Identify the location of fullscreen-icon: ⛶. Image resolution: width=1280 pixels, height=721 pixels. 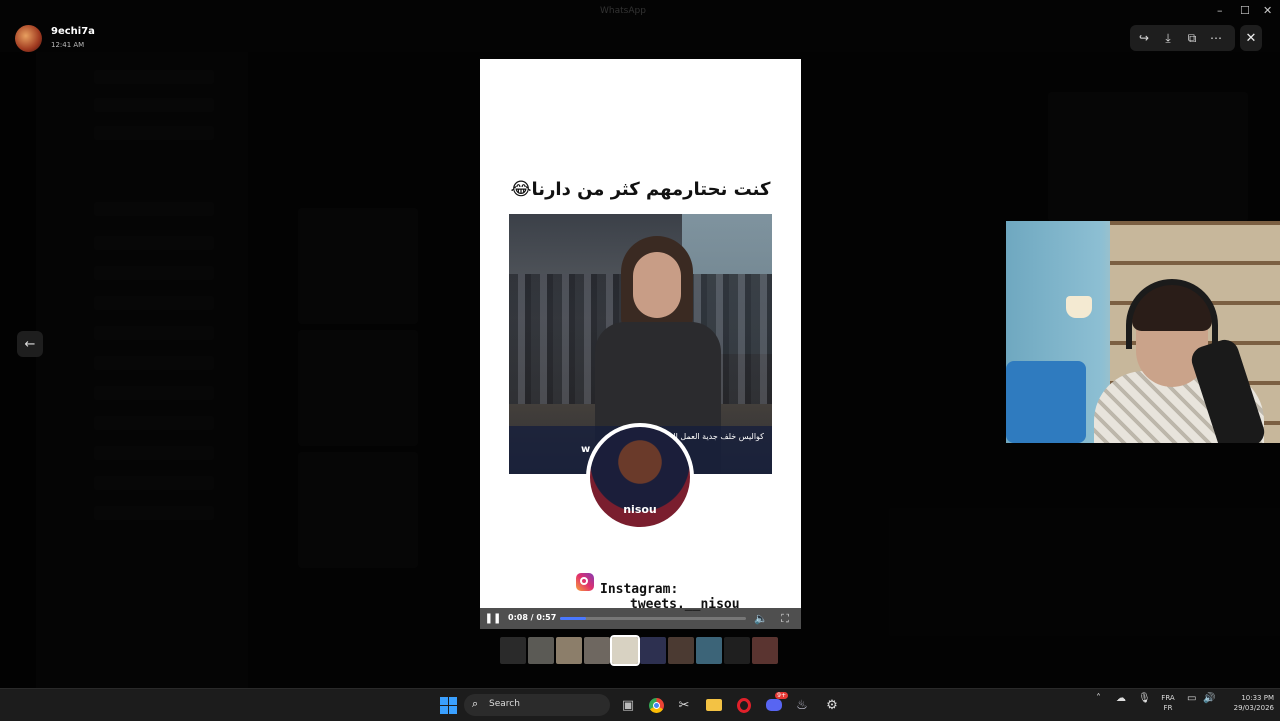
(785, 618).